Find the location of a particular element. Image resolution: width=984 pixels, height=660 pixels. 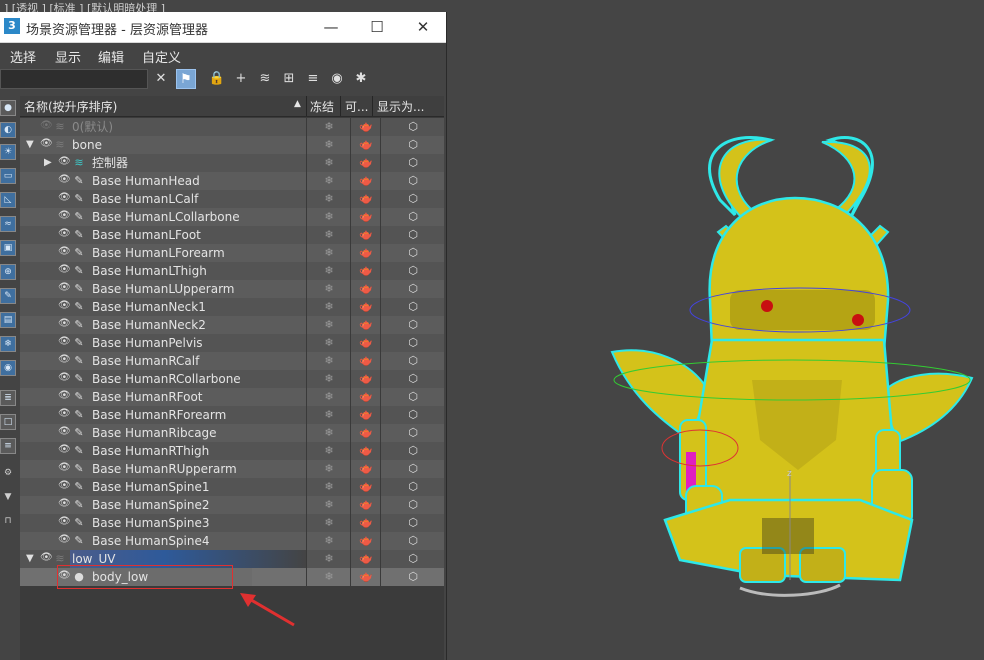

tree-row: 👁 ✎ Base HumanHead ❄ 🫖 ⬡ is located at coordinates (232, 181).